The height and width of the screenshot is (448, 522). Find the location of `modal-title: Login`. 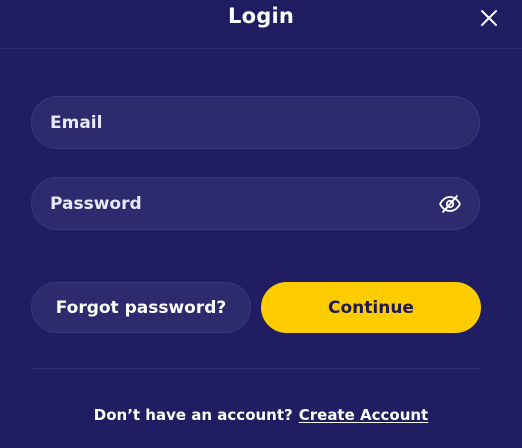

modal-title: Login is located at coordinates (261, 16).